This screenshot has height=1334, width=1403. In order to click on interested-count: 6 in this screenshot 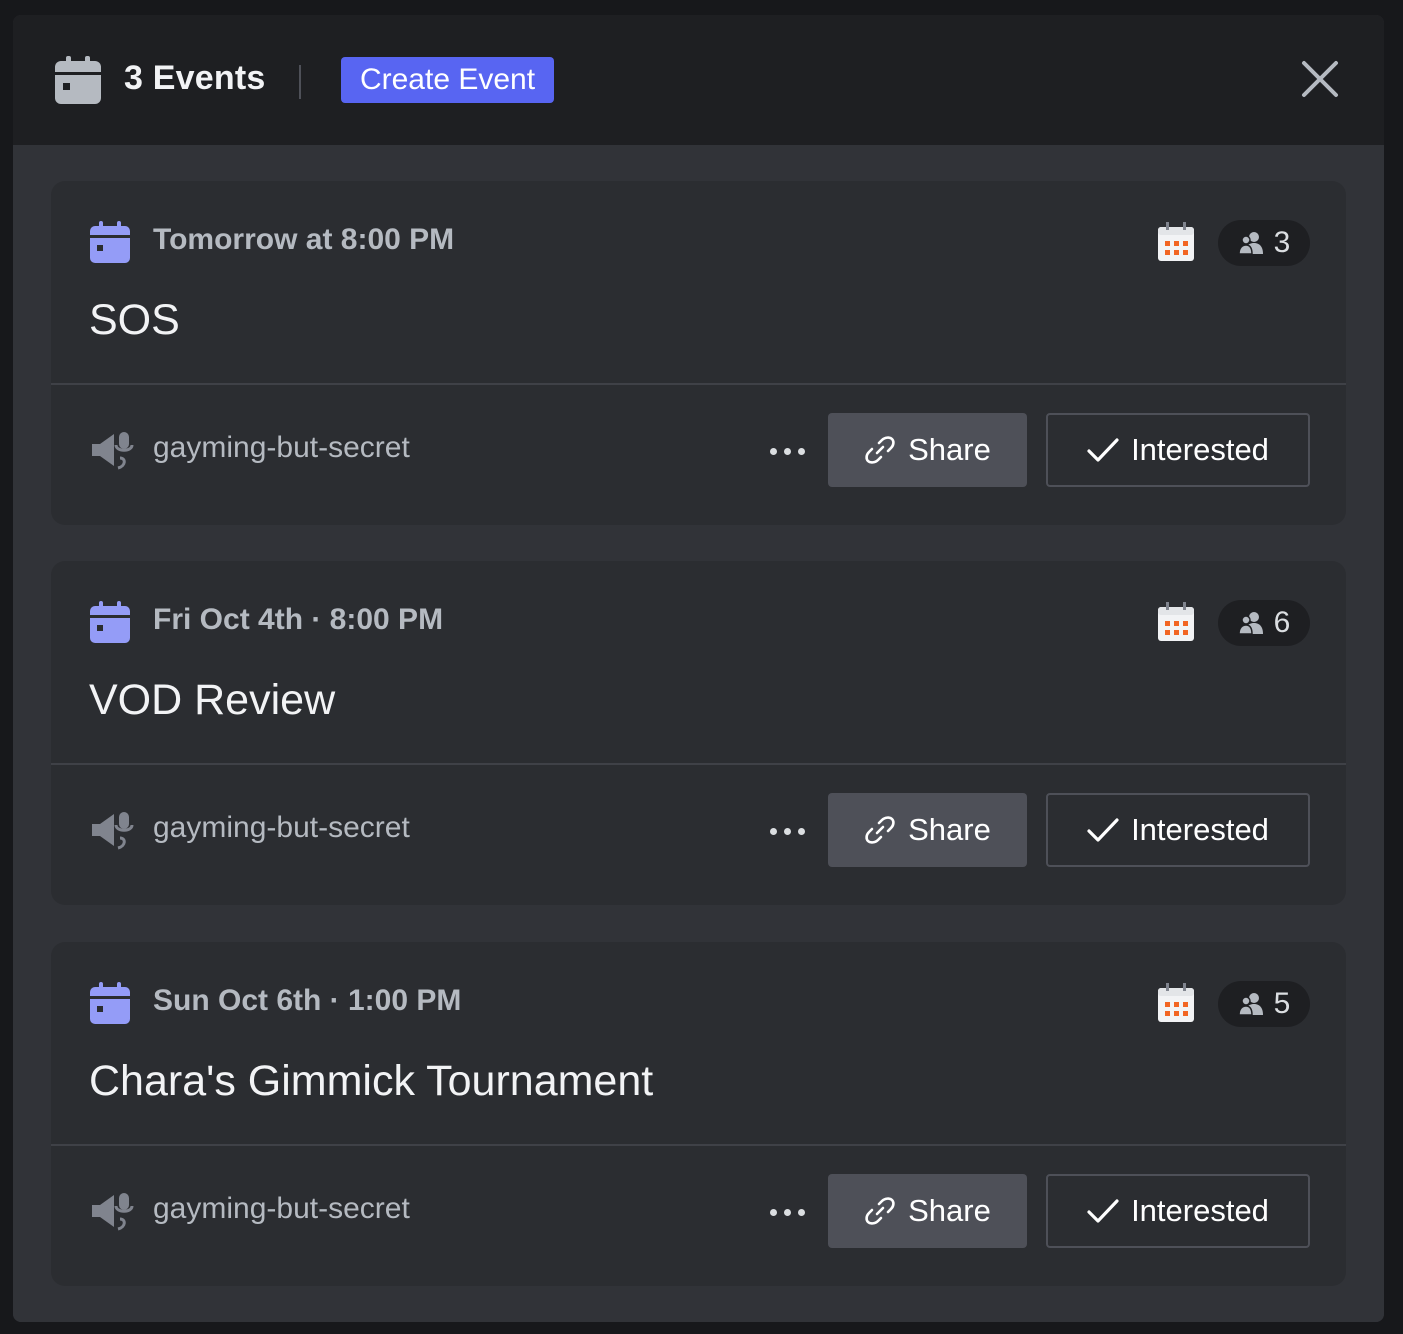, I will do `click(1282, 622)`.